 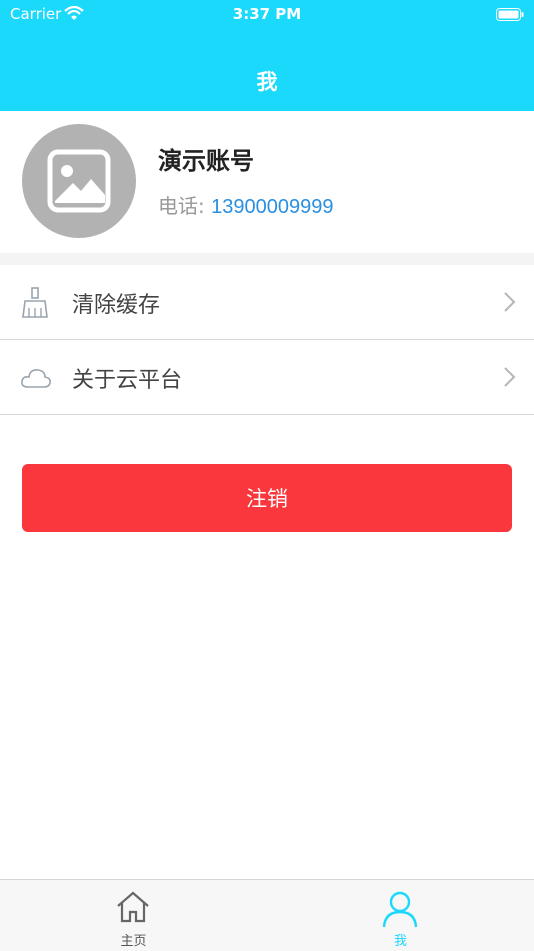 I want to click on tab-me: 我, so click(x=400, y=915).